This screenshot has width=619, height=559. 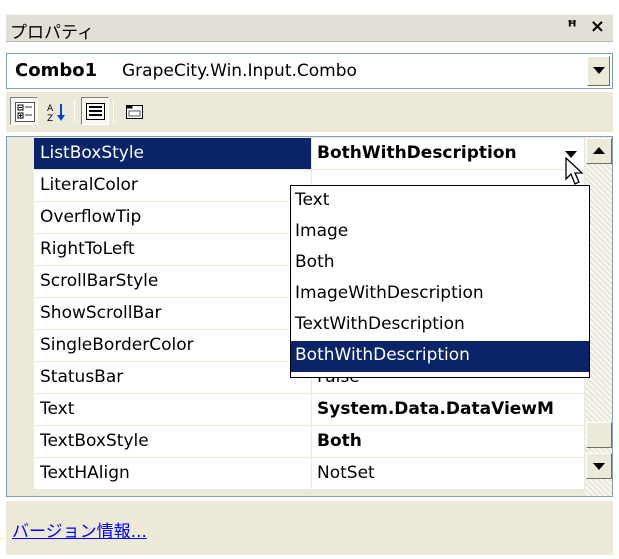 What do you see at coordinates (440, 294) in the screenshot?
I see `dropdown-option: ImageWithDescription` at bounding box center [440, 294].